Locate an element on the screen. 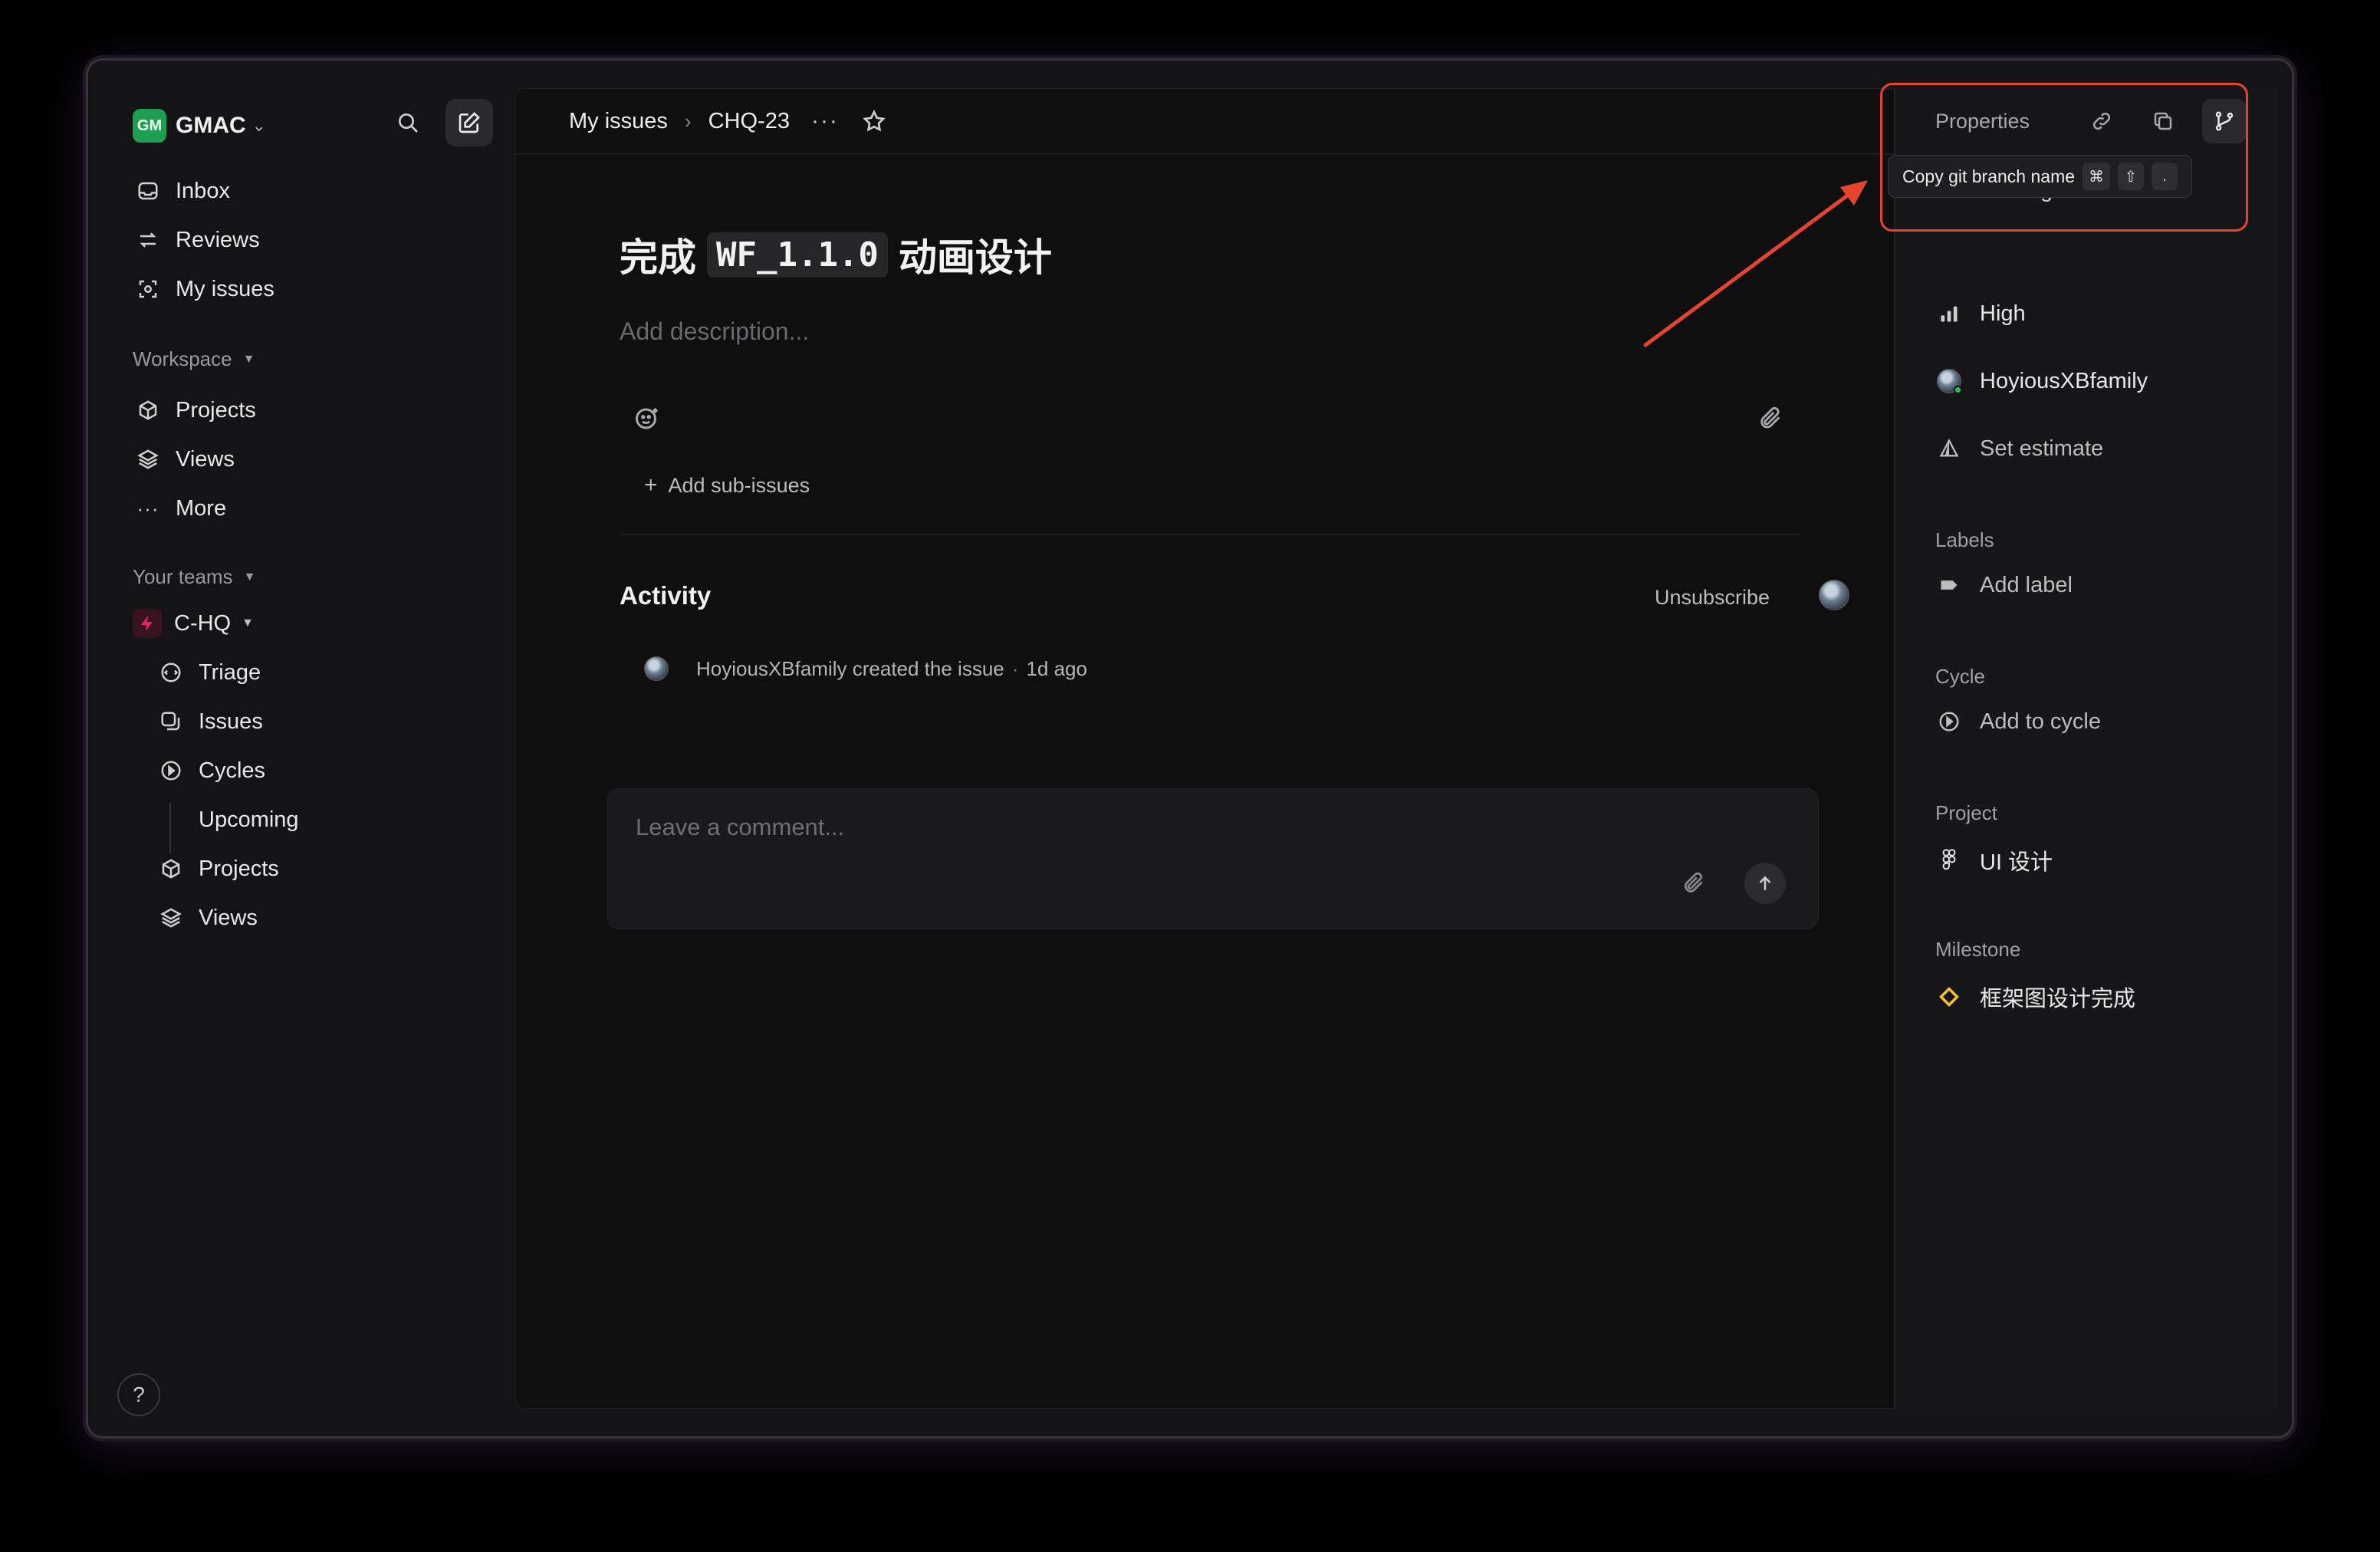 The width and height of the screenshot is (2380, 1552). title-prefix: 完成 is located at coordinates (658, 257).